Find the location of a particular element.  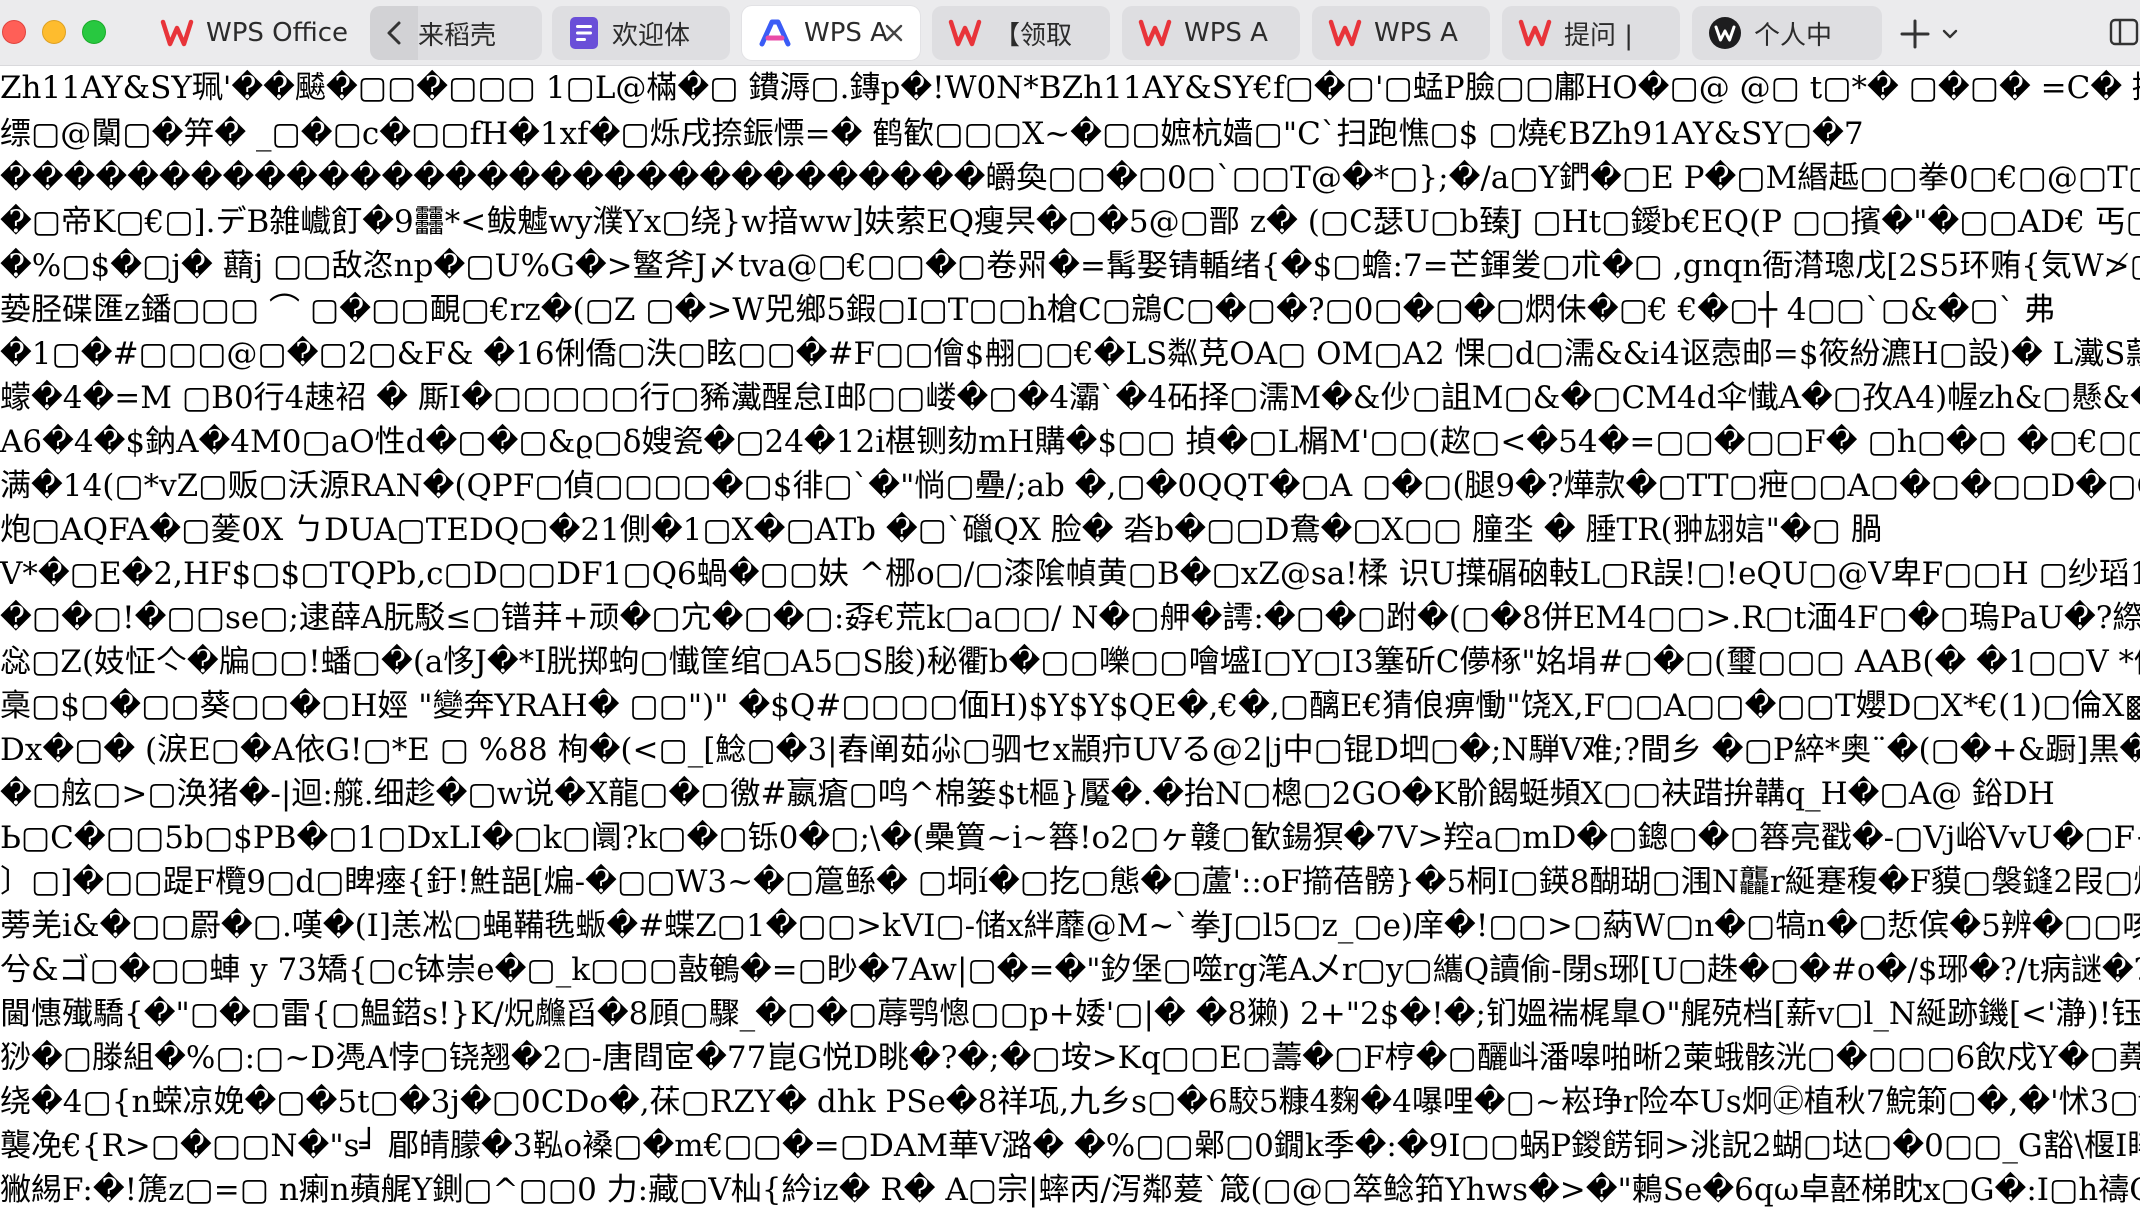

tab-daoke: 来稻壳 is located at coordinates (480, 33).